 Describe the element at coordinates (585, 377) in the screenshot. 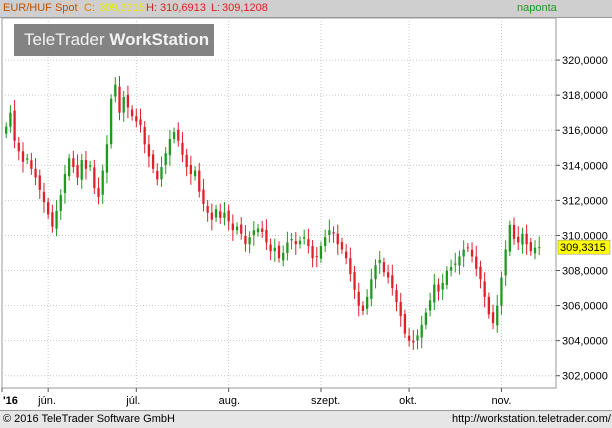

I see `y-tick-label: 302,0000` at that location.